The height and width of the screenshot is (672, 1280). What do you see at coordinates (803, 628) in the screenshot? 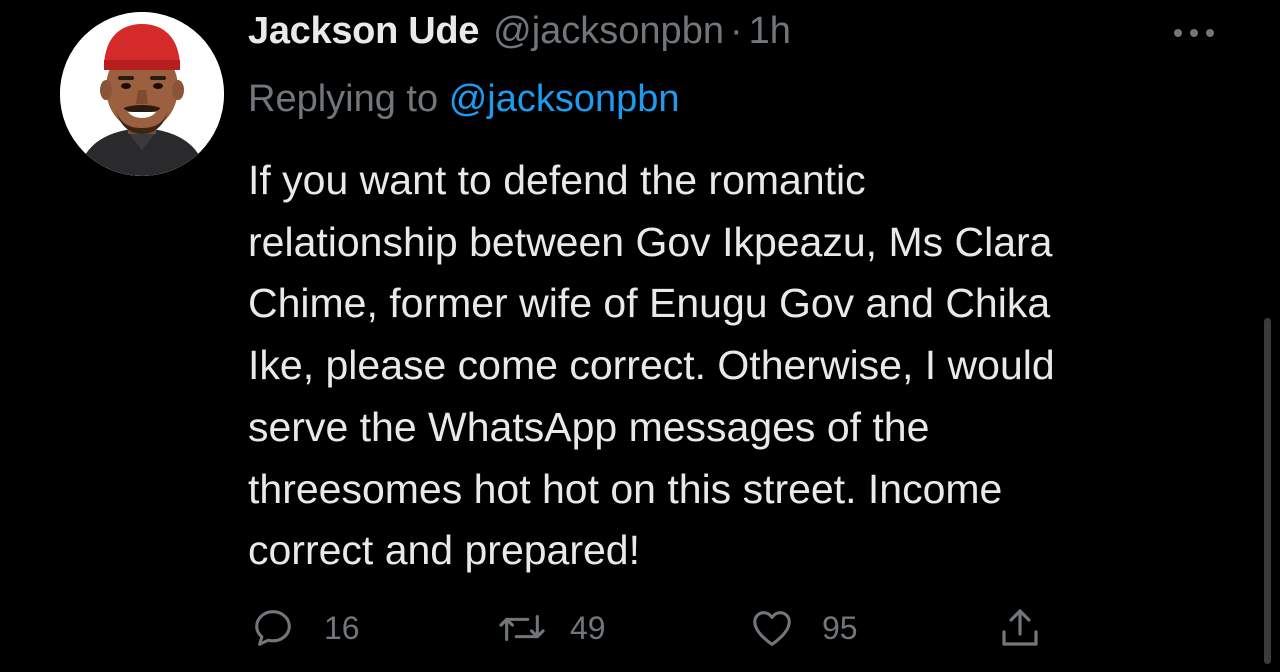
I see `like-button: 95` at bounding box center [803, 628].